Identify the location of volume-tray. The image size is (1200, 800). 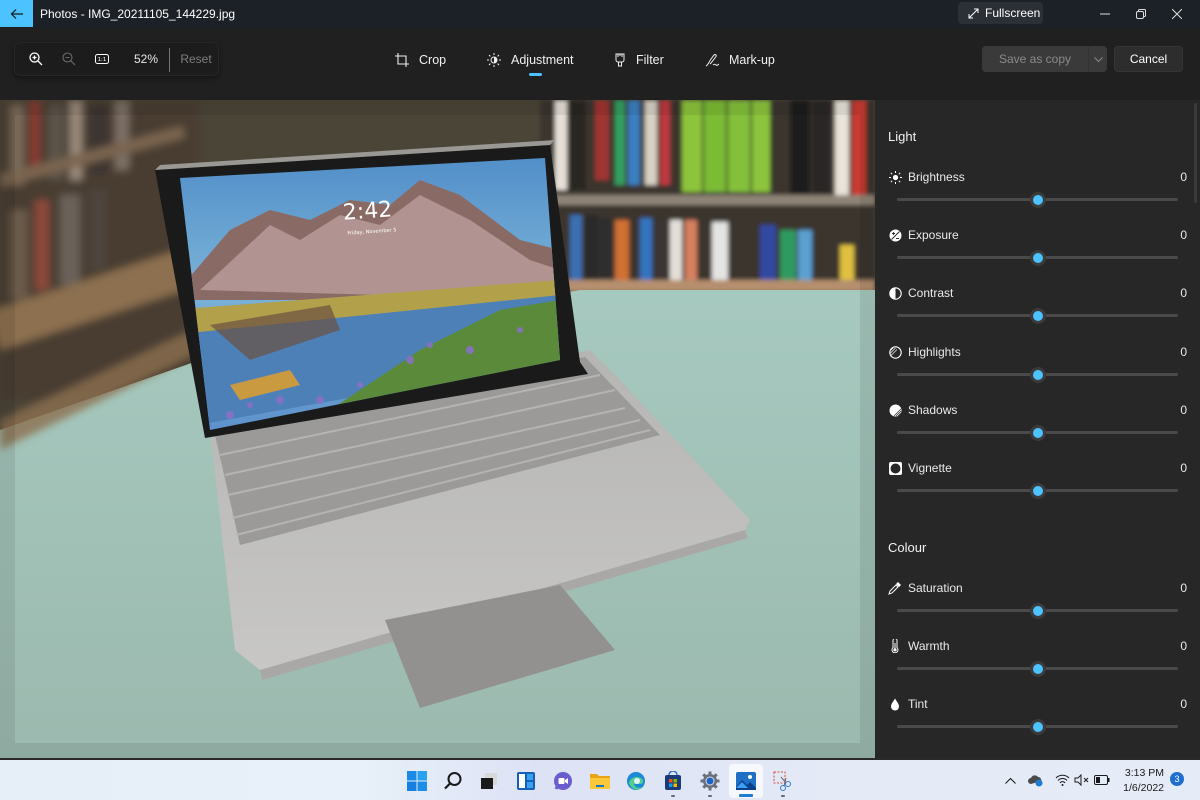
(1082, 780).